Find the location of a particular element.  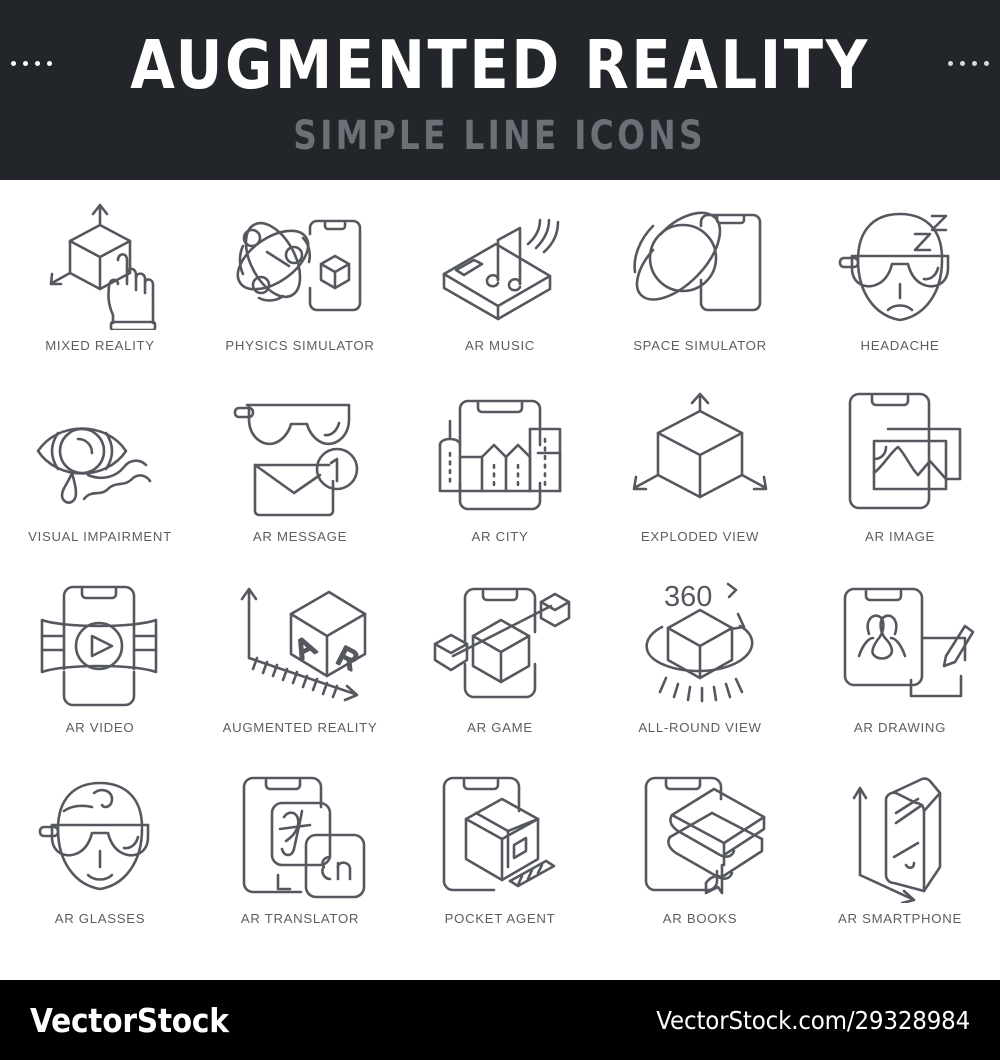

icon-cell-ar-image: AR IMAGE is located at coordinates (900, 480).